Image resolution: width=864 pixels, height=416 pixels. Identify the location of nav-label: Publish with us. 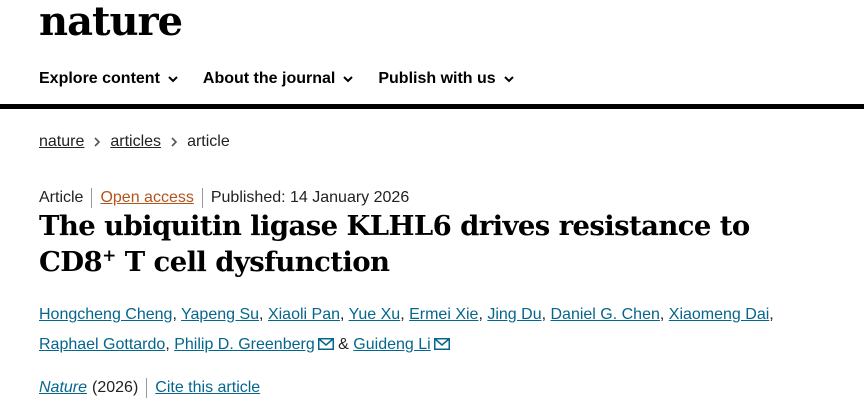
(437, 78).